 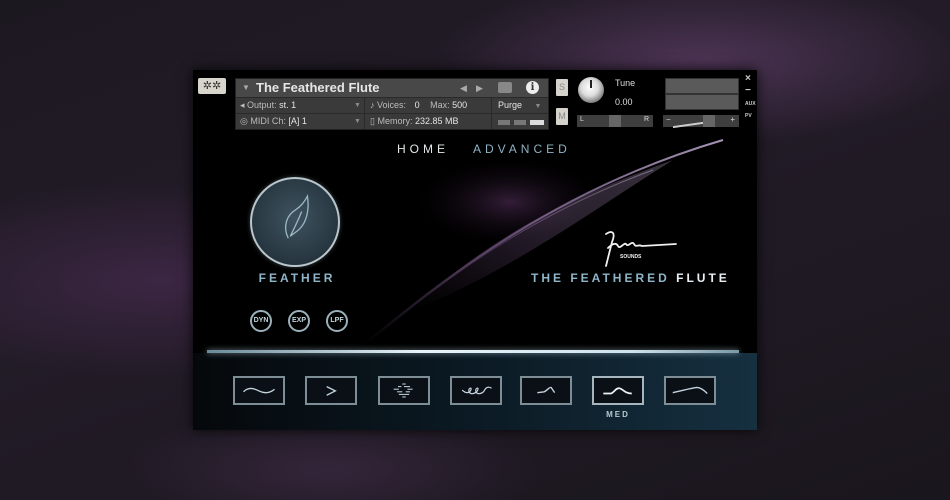 I want to click on articulation-selected-caption: MED, so click(x=618, y=414).